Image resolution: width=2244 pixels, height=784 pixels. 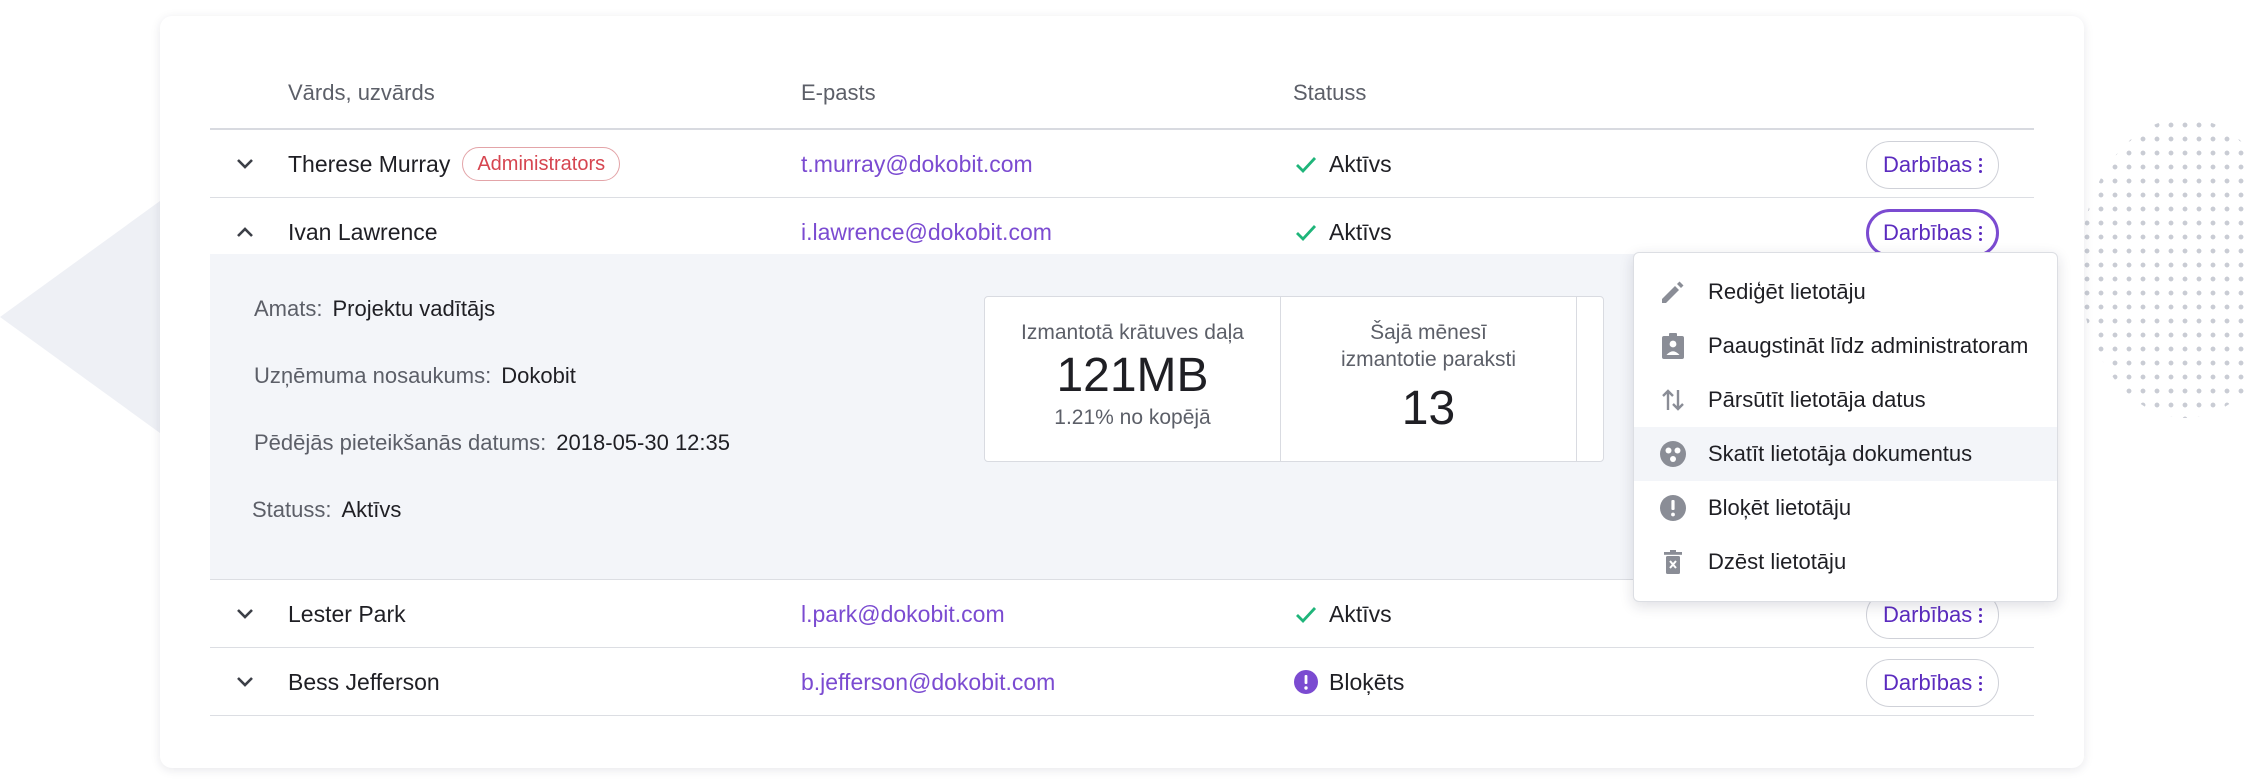 I want to click on detail-position: Amats: Projektu vadītājs, so click(x=375, y=308).